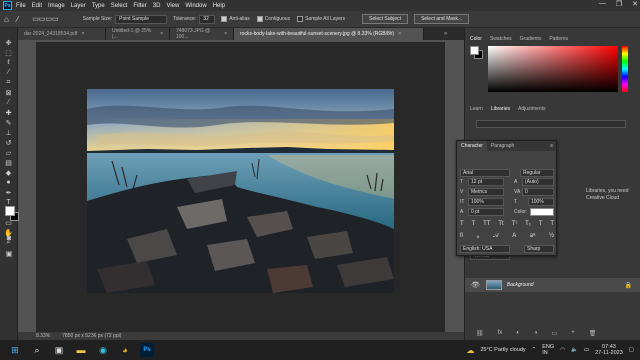 The width and height of the screenshot is (640, 360). Describe the element at coordinates (478, 236) in the screenshot. I see `old-style-icon: ℴ` at that location.